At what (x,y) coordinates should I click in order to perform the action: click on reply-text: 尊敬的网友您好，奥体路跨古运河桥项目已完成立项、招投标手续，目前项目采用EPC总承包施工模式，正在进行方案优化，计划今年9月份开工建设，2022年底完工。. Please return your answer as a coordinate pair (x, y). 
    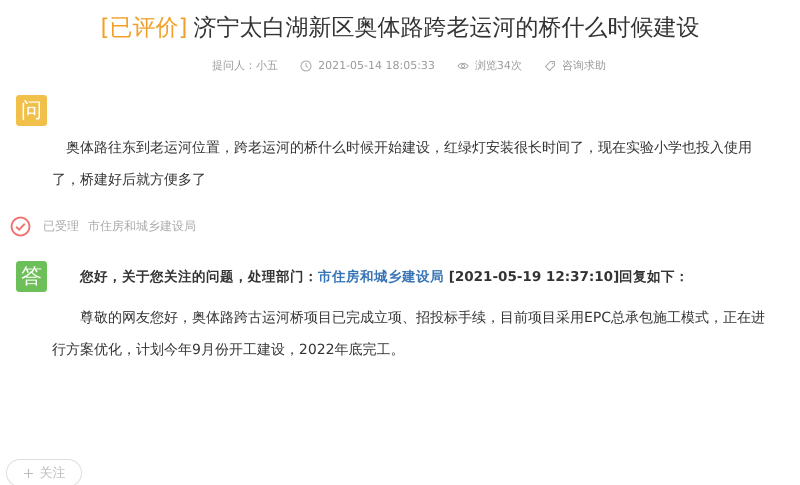
    Looking at the image, I should click on (408, 334).